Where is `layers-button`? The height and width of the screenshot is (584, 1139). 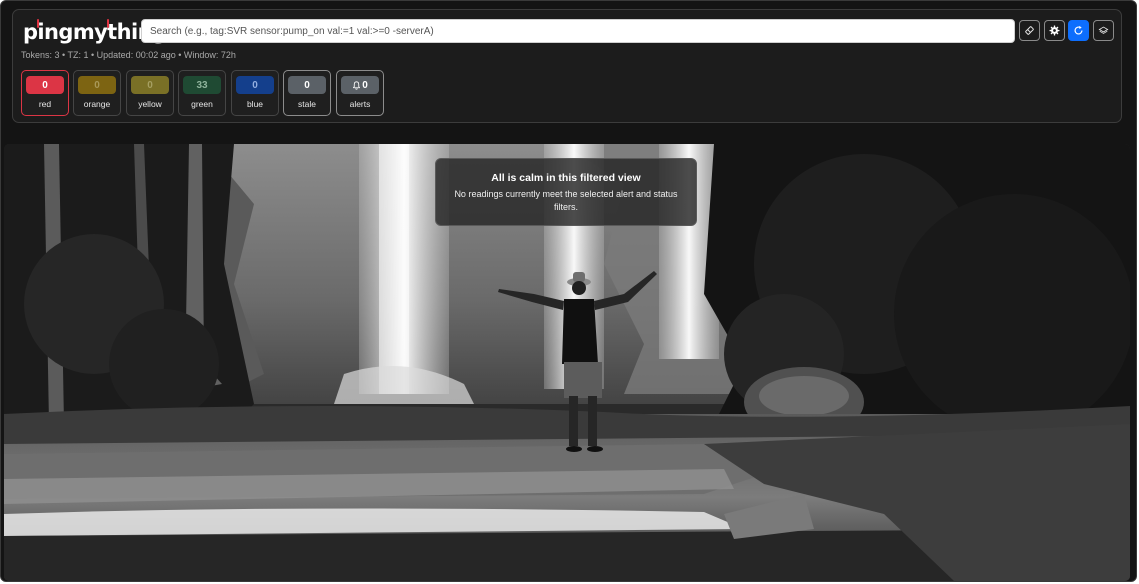
layers-button is located at coordinates (1103, 30).